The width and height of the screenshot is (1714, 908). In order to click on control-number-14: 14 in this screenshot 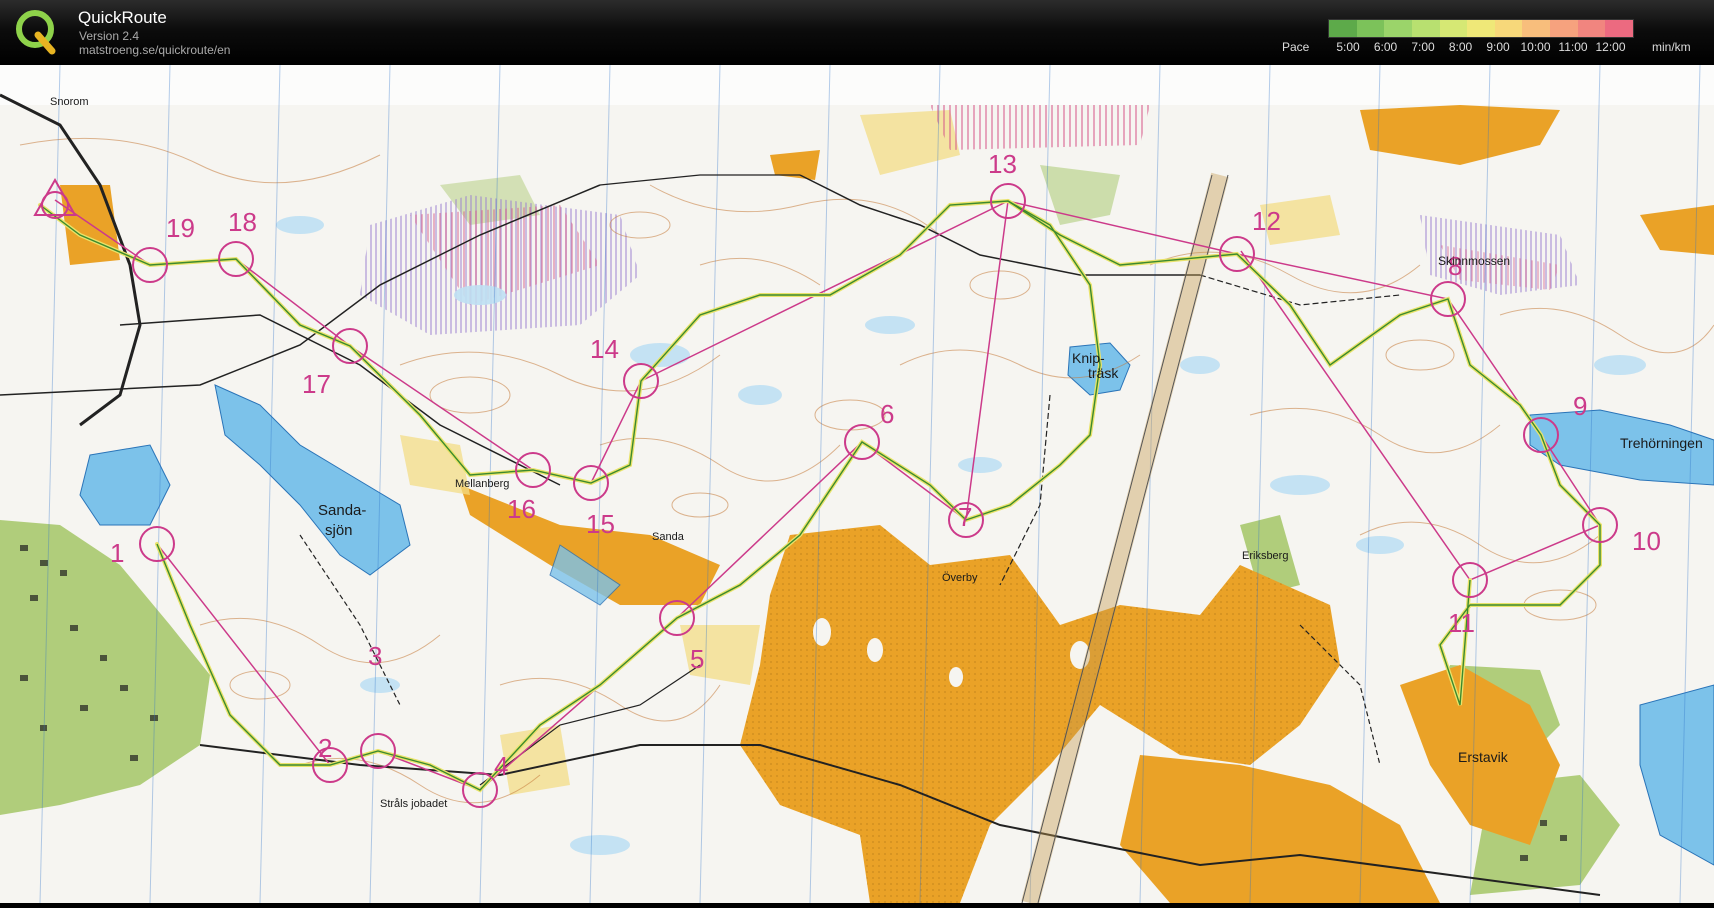, I will do `click(604, 349)`.